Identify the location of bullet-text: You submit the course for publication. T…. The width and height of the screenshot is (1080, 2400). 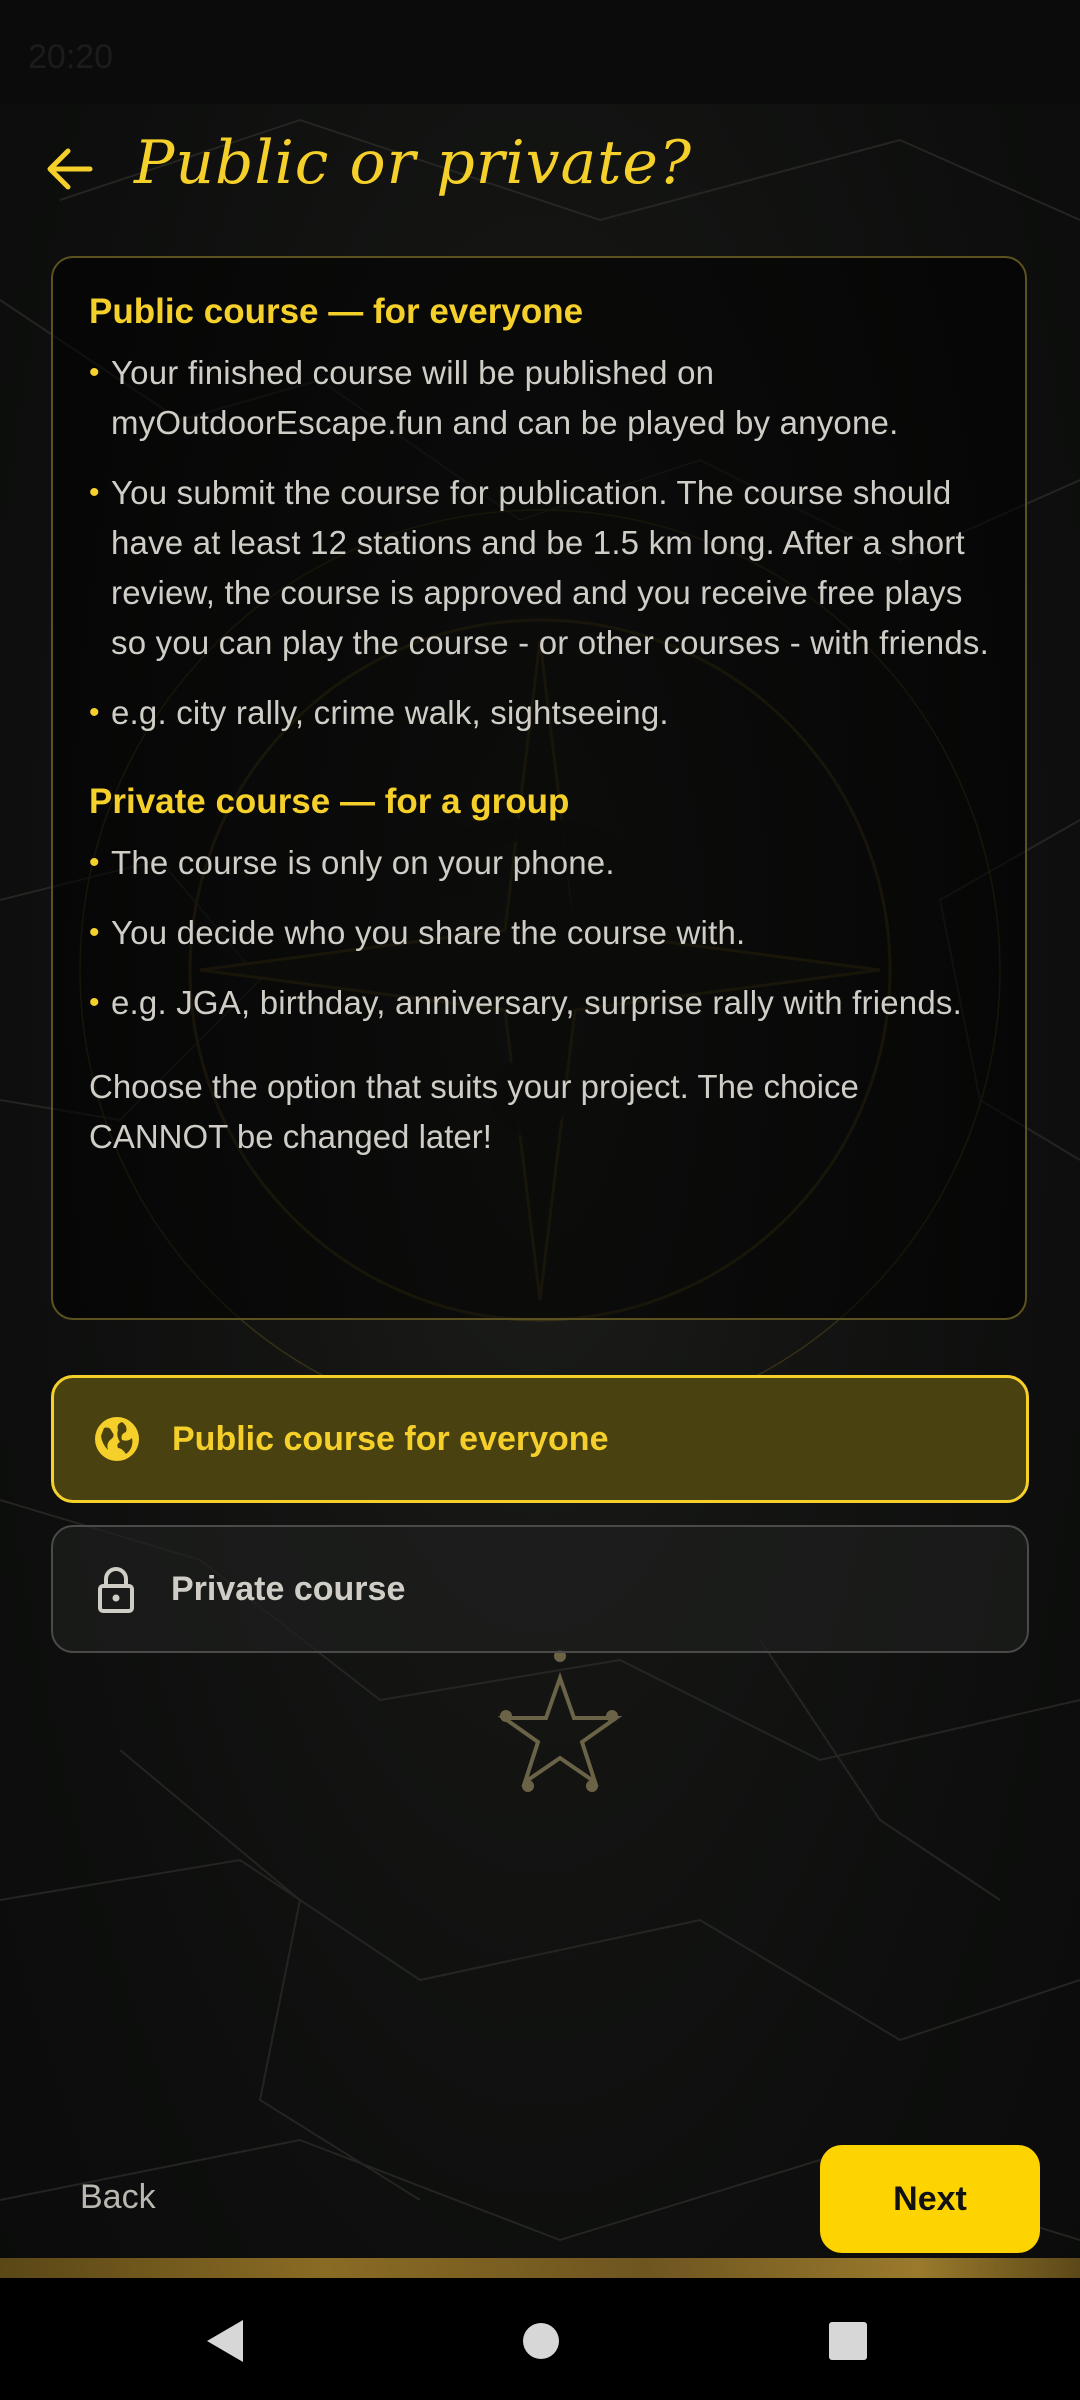
(550, 567).